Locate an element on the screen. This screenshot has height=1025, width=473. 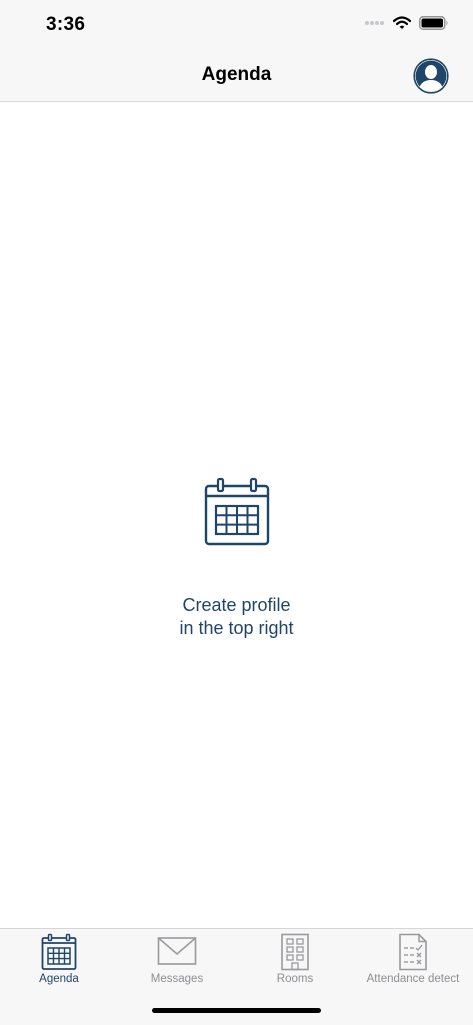
tab-label-attendance-detect: Attendance detect is located at coordinates (413, 979).